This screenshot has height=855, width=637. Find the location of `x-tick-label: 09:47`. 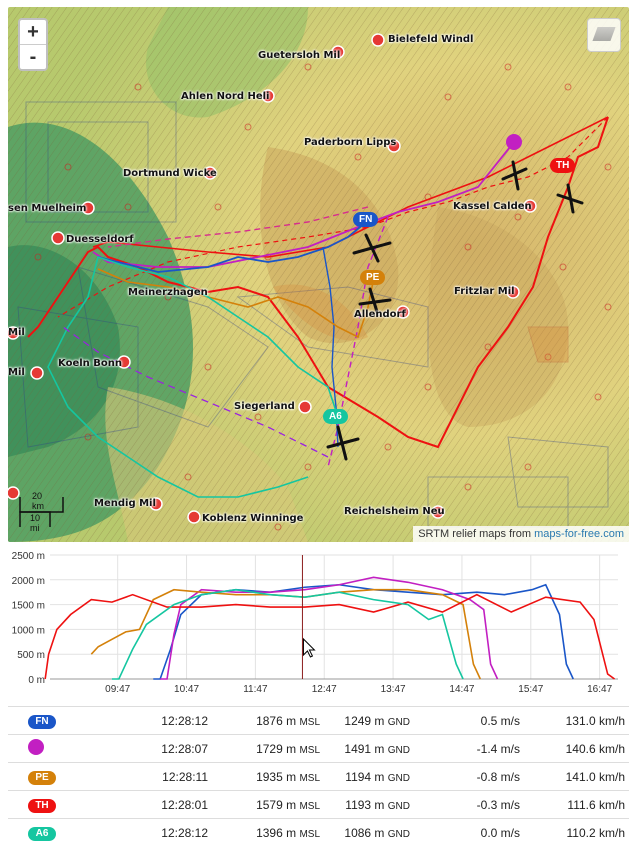

x-tick-label: 09:47 is located at coordinates (117, 689).